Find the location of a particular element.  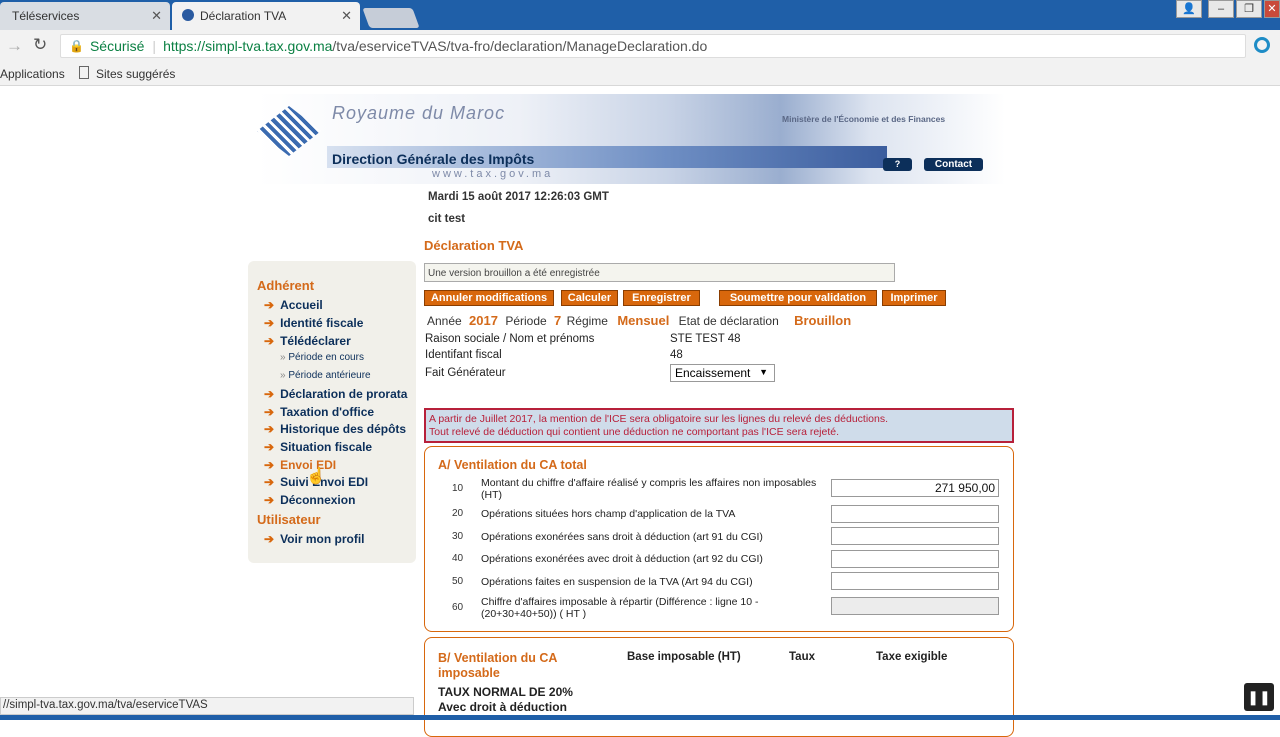

status-url-bar: //simpl-tva.tax.gov.ma/tva/eserviceTVAS is located at coordinates (207, 706).